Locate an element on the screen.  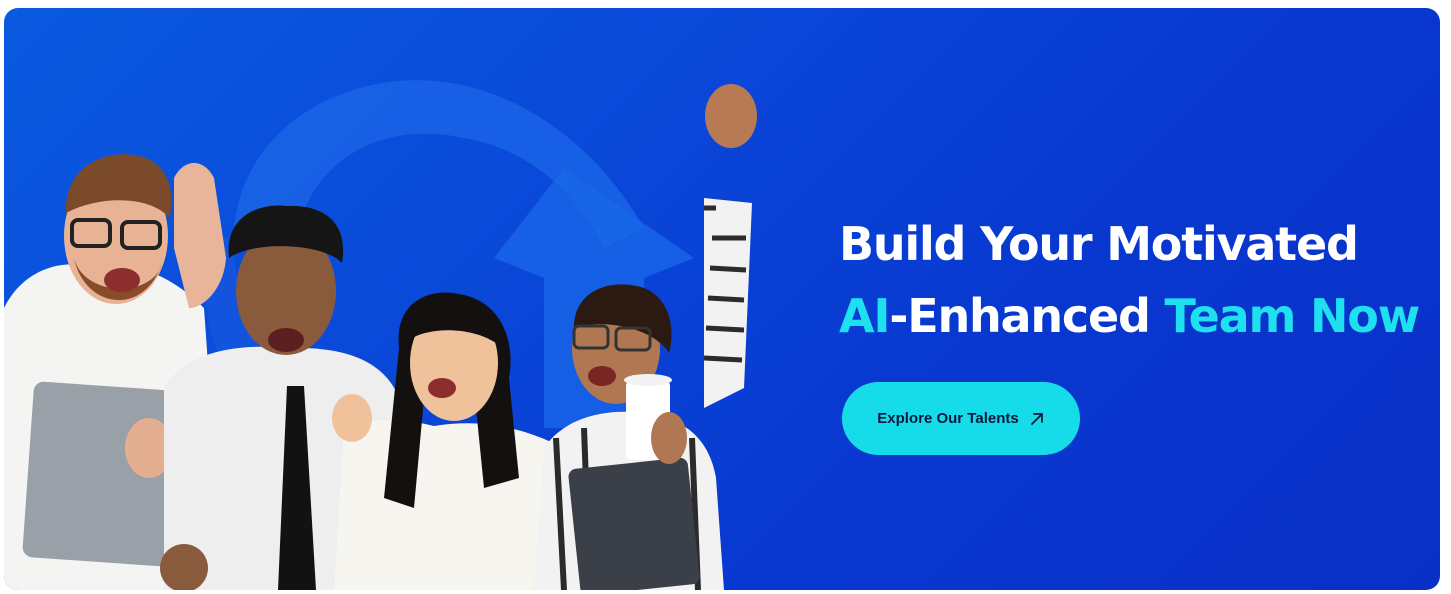
headline-accent-team-now: Team Now is located at coordinates (1292, 316).